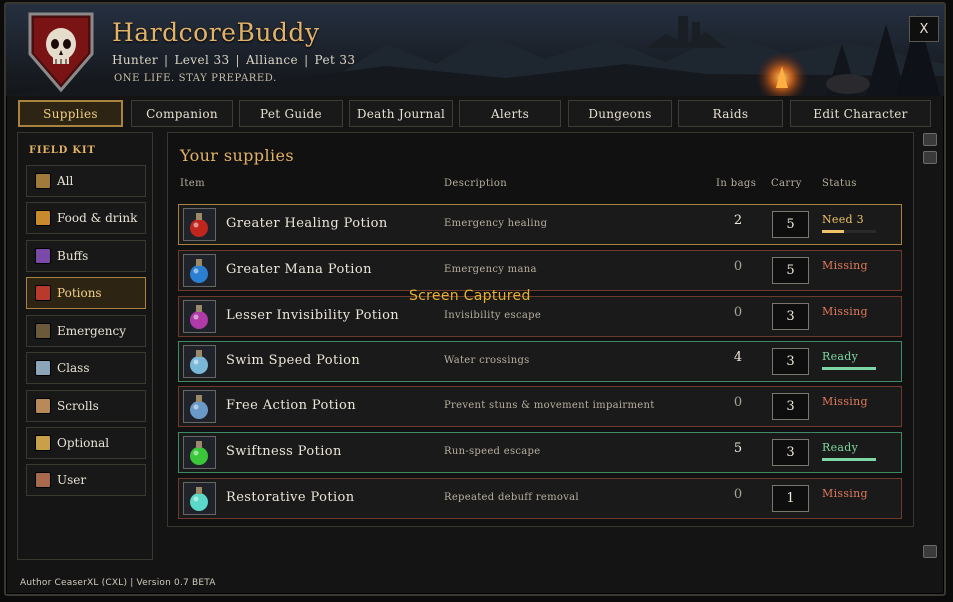 Image resolution: width=953 pixels, height=602 pixels. I want to click on sidebar-item-class: Class, so click(86, 368).